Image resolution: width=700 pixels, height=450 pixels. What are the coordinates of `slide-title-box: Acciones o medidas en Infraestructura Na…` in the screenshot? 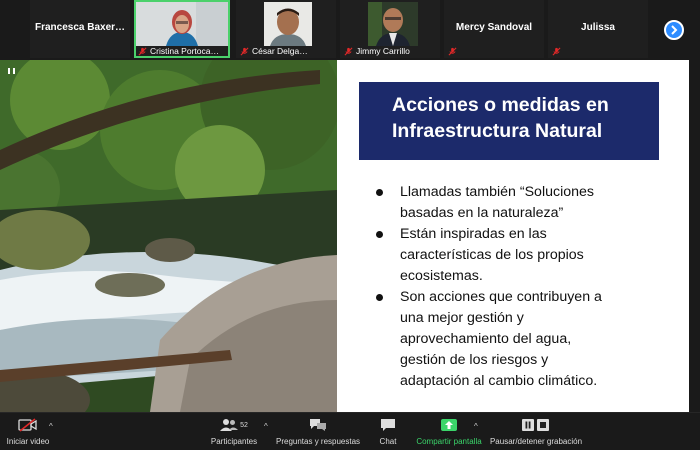 It's located at (509, 121).